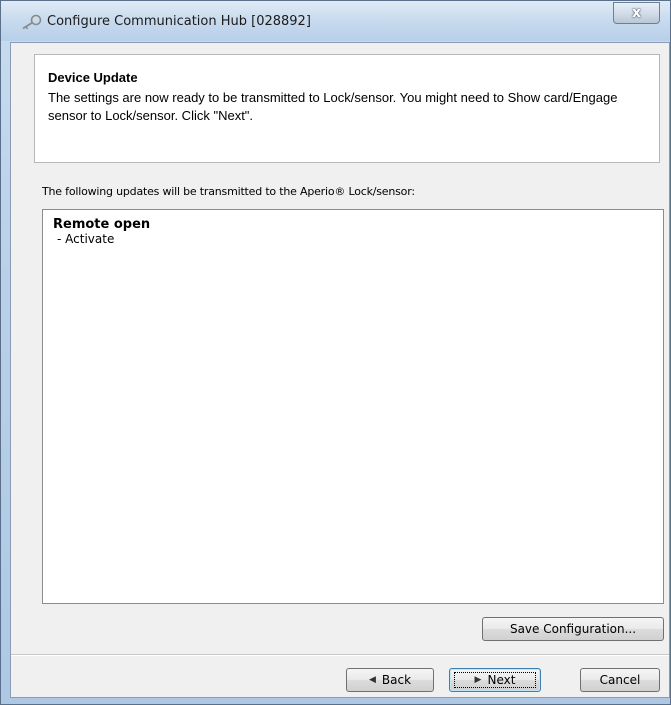  Describe the element at coordinates (32, 22) in the screenshot. I see `key-icon` at that location.